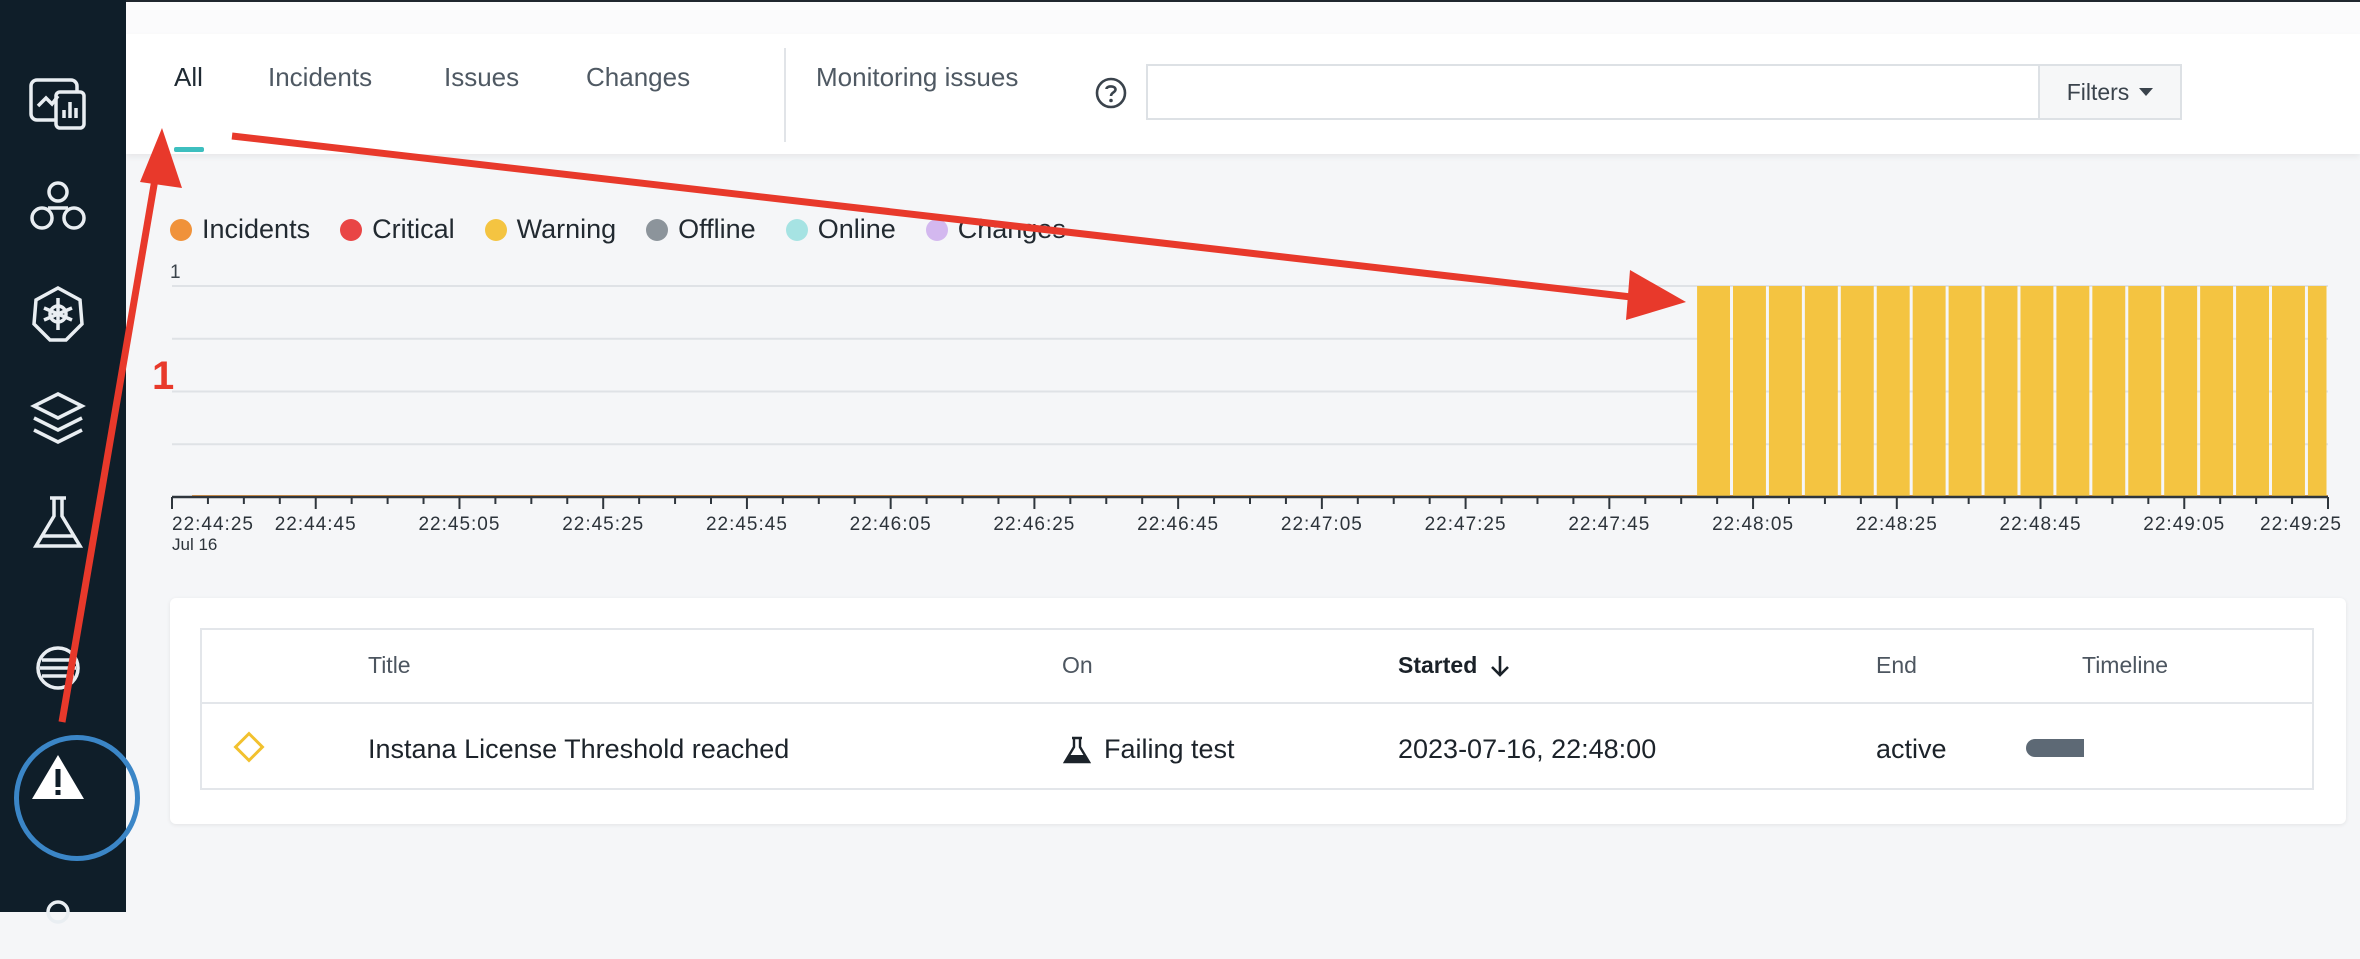 The image size is (2360, 959). I want to click on x-date-label: Jul 16, so click(194, 544).